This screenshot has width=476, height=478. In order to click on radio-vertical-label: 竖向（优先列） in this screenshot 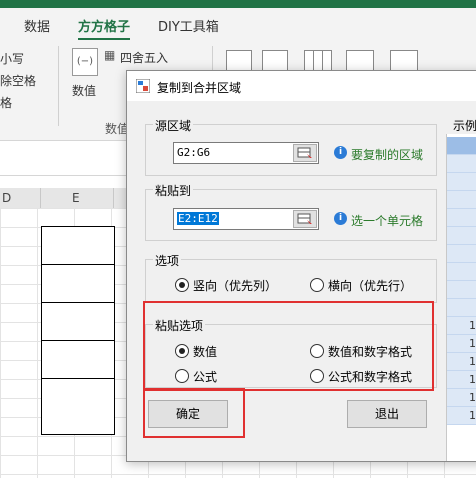, I will do `click(235, 285)`.